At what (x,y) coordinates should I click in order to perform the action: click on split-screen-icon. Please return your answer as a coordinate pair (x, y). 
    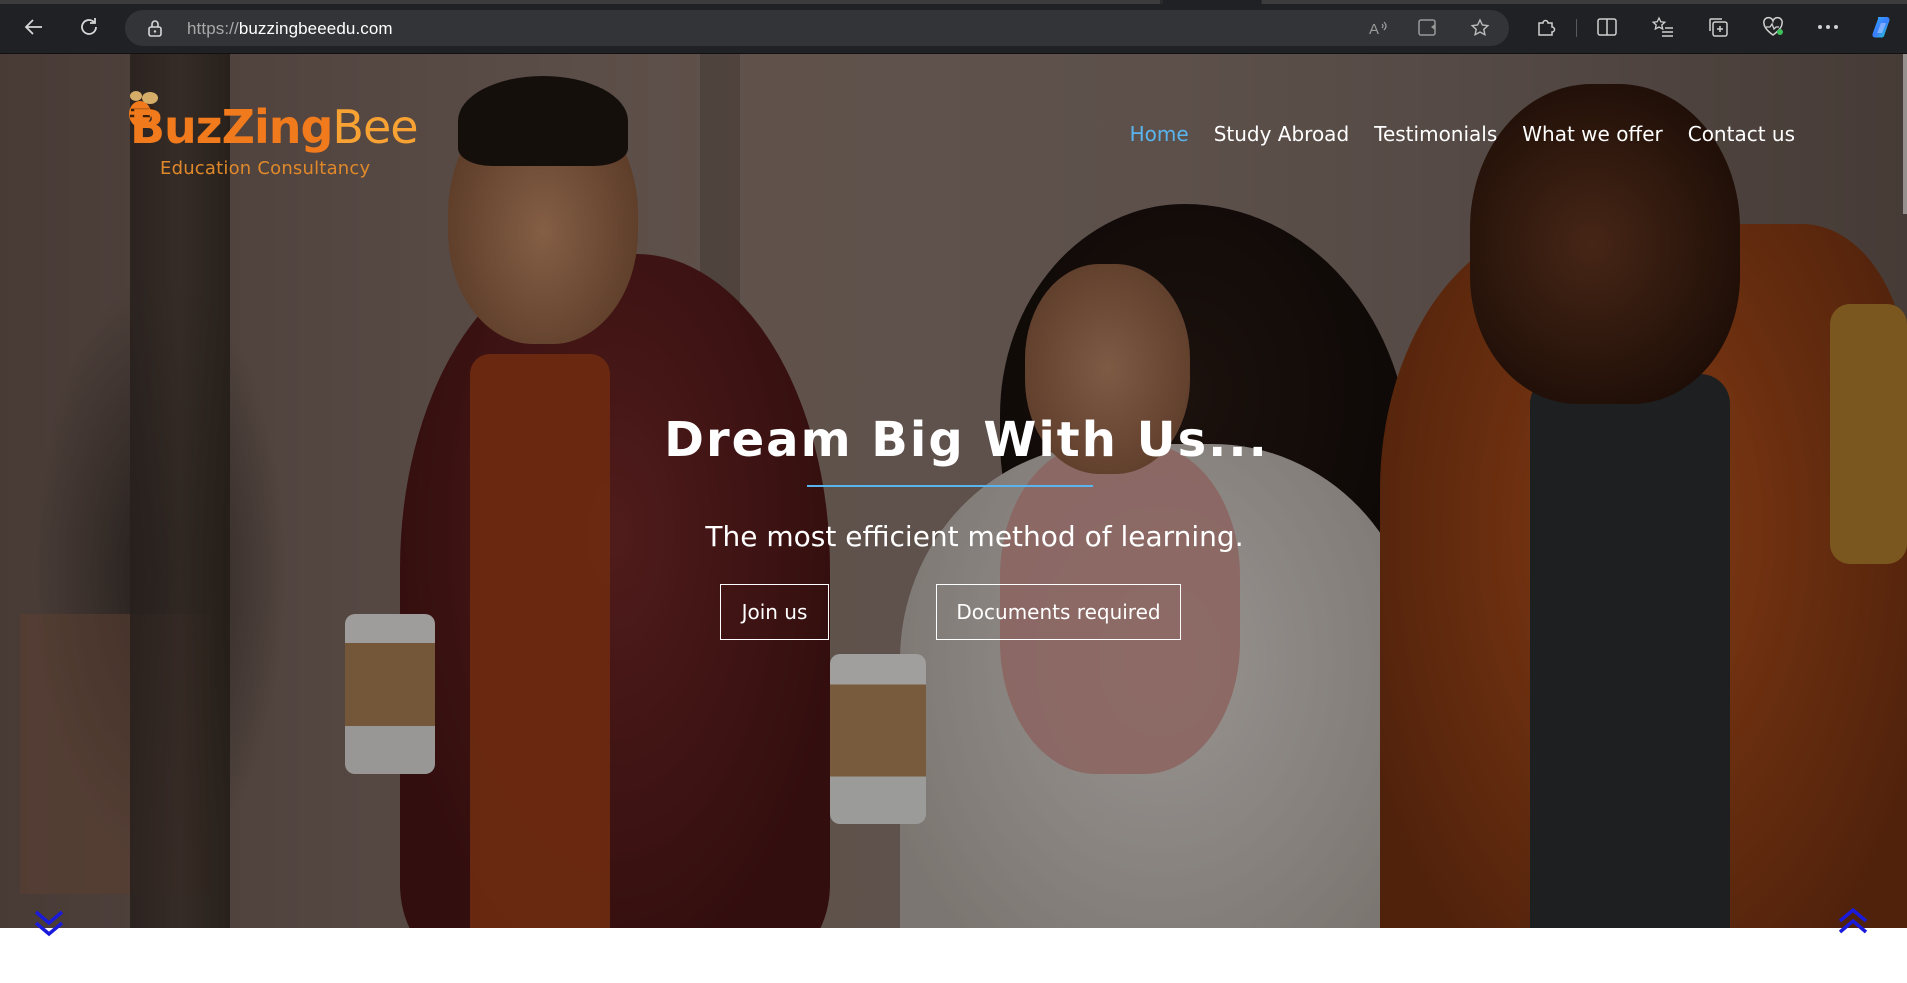
    Looking at the image, I should click on (1607, 27).